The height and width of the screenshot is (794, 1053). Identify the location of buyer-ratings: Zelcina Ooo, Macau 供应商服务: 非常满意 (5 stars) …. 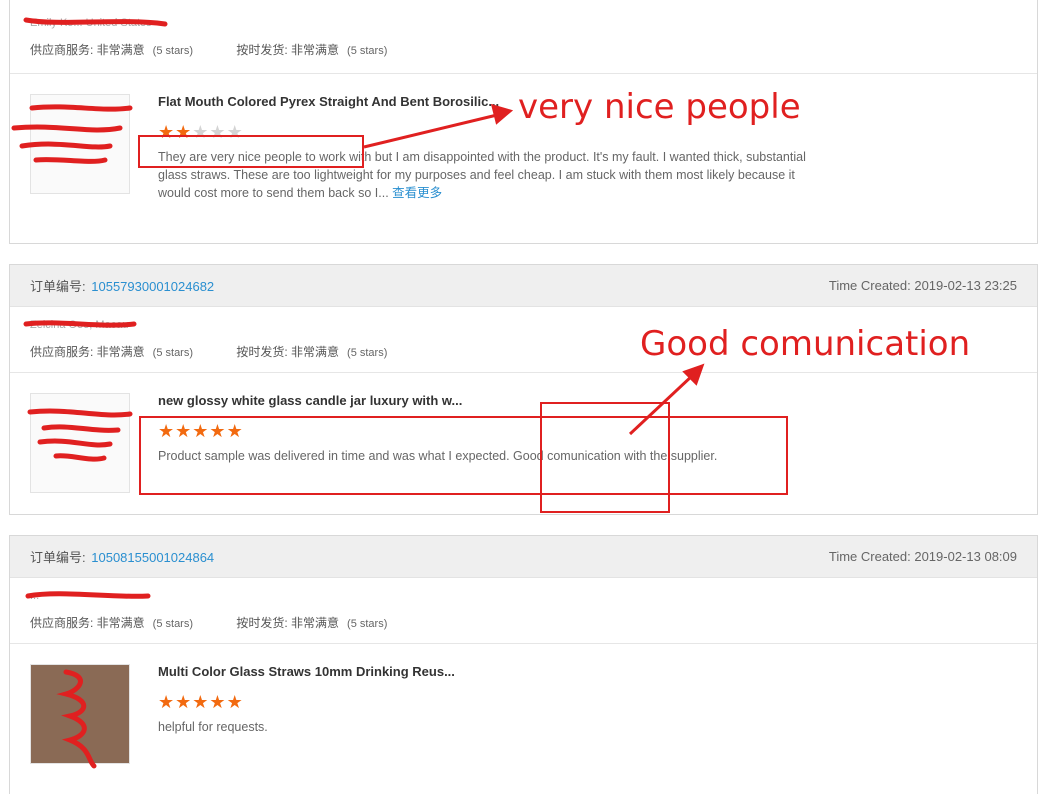
(523, 340).